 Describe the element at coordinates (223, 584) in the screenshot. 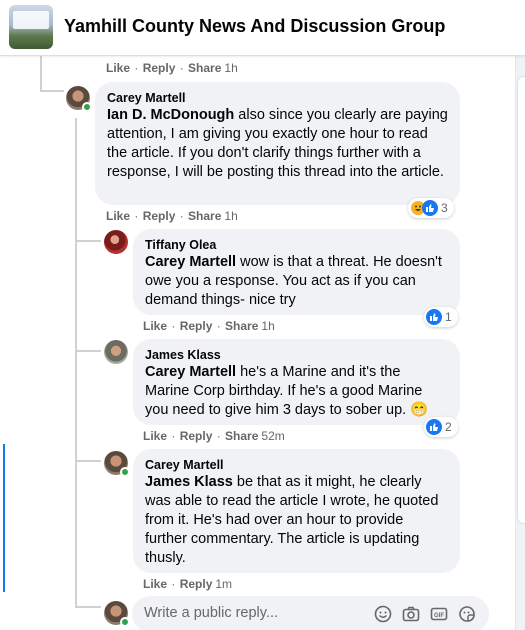

I see `comment-time: 1m` at that location.